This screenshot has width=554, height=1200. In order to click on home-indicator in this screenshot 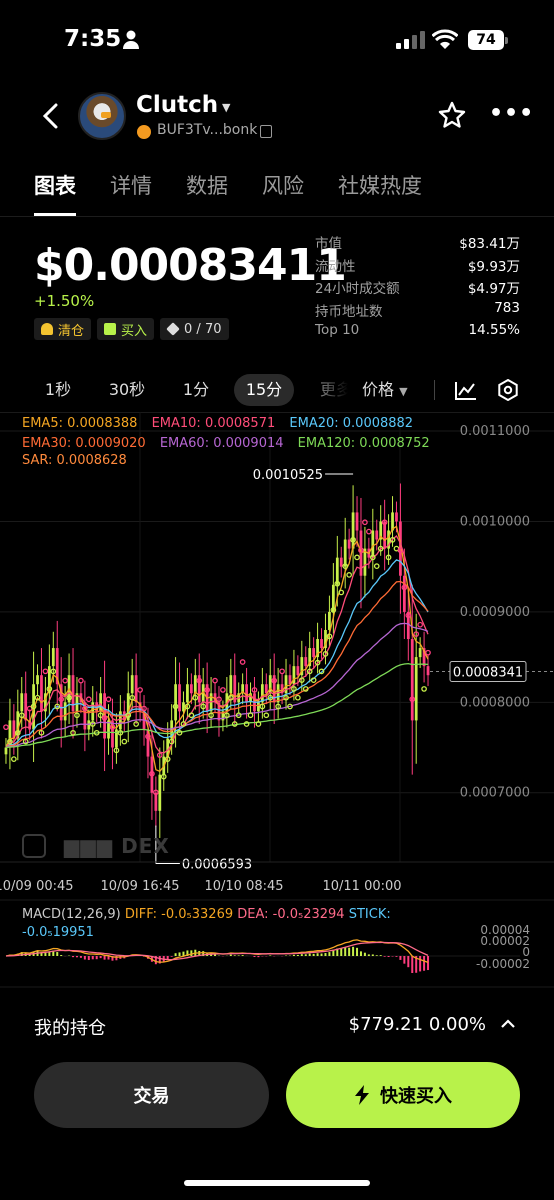, I will do `click(277, 1183)`.